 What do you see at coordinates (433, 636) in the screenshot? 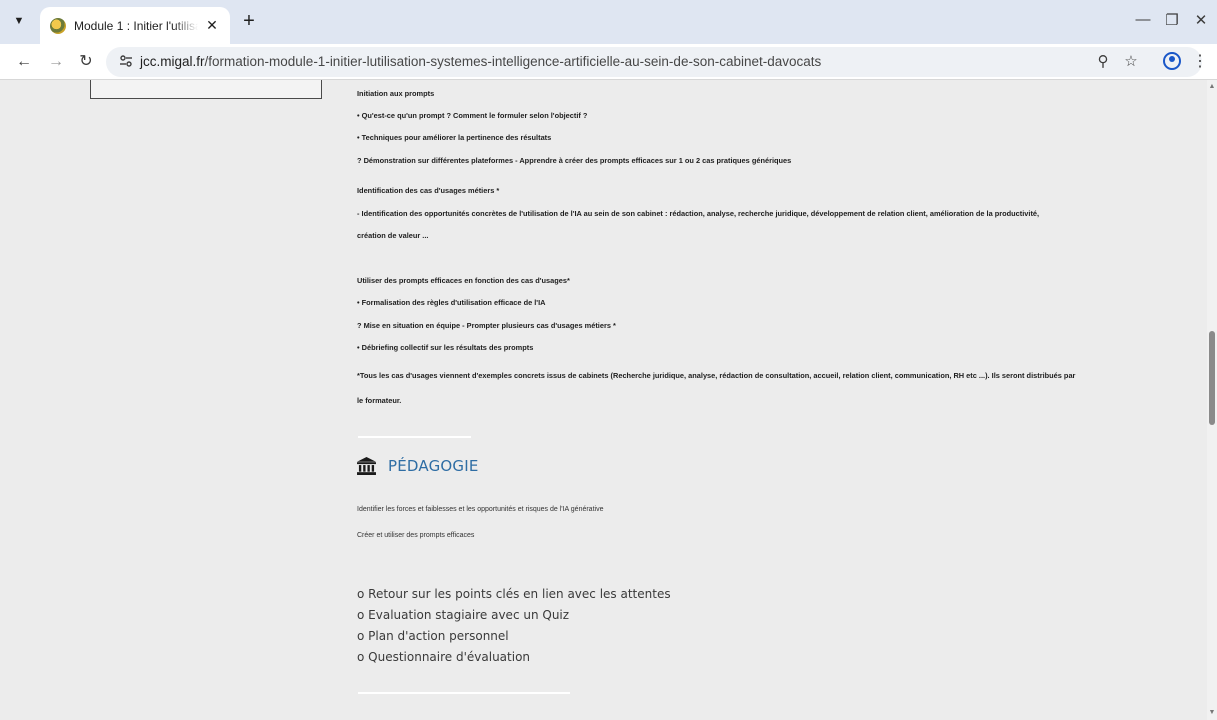
I see `pedagogie-item: o Plan d'action personnel` at bounding box center [433, 636].